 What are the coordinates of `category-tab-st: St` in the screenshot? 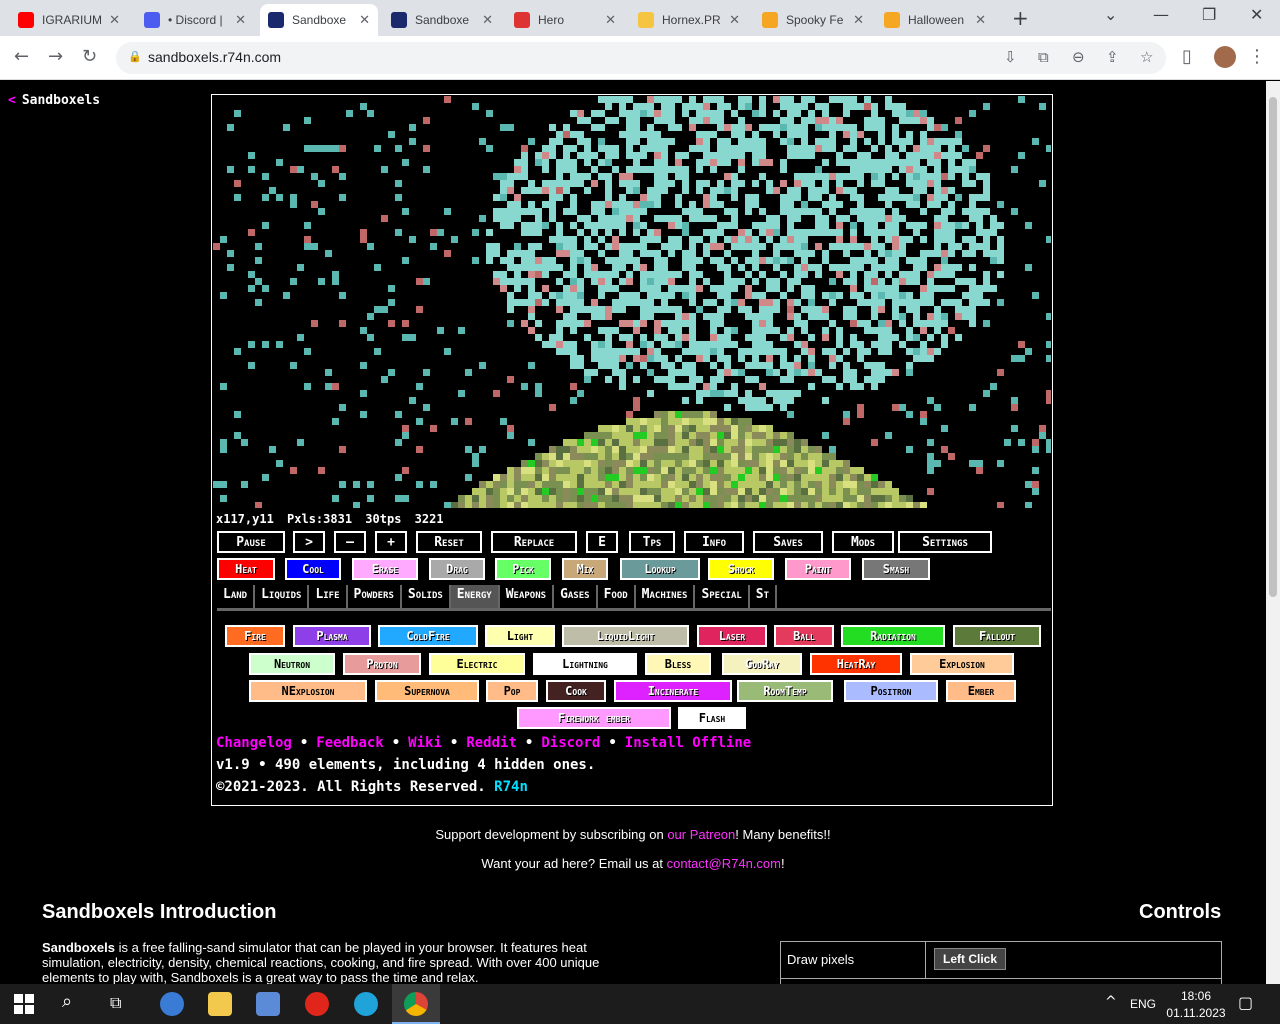 It's located at (764, 596).